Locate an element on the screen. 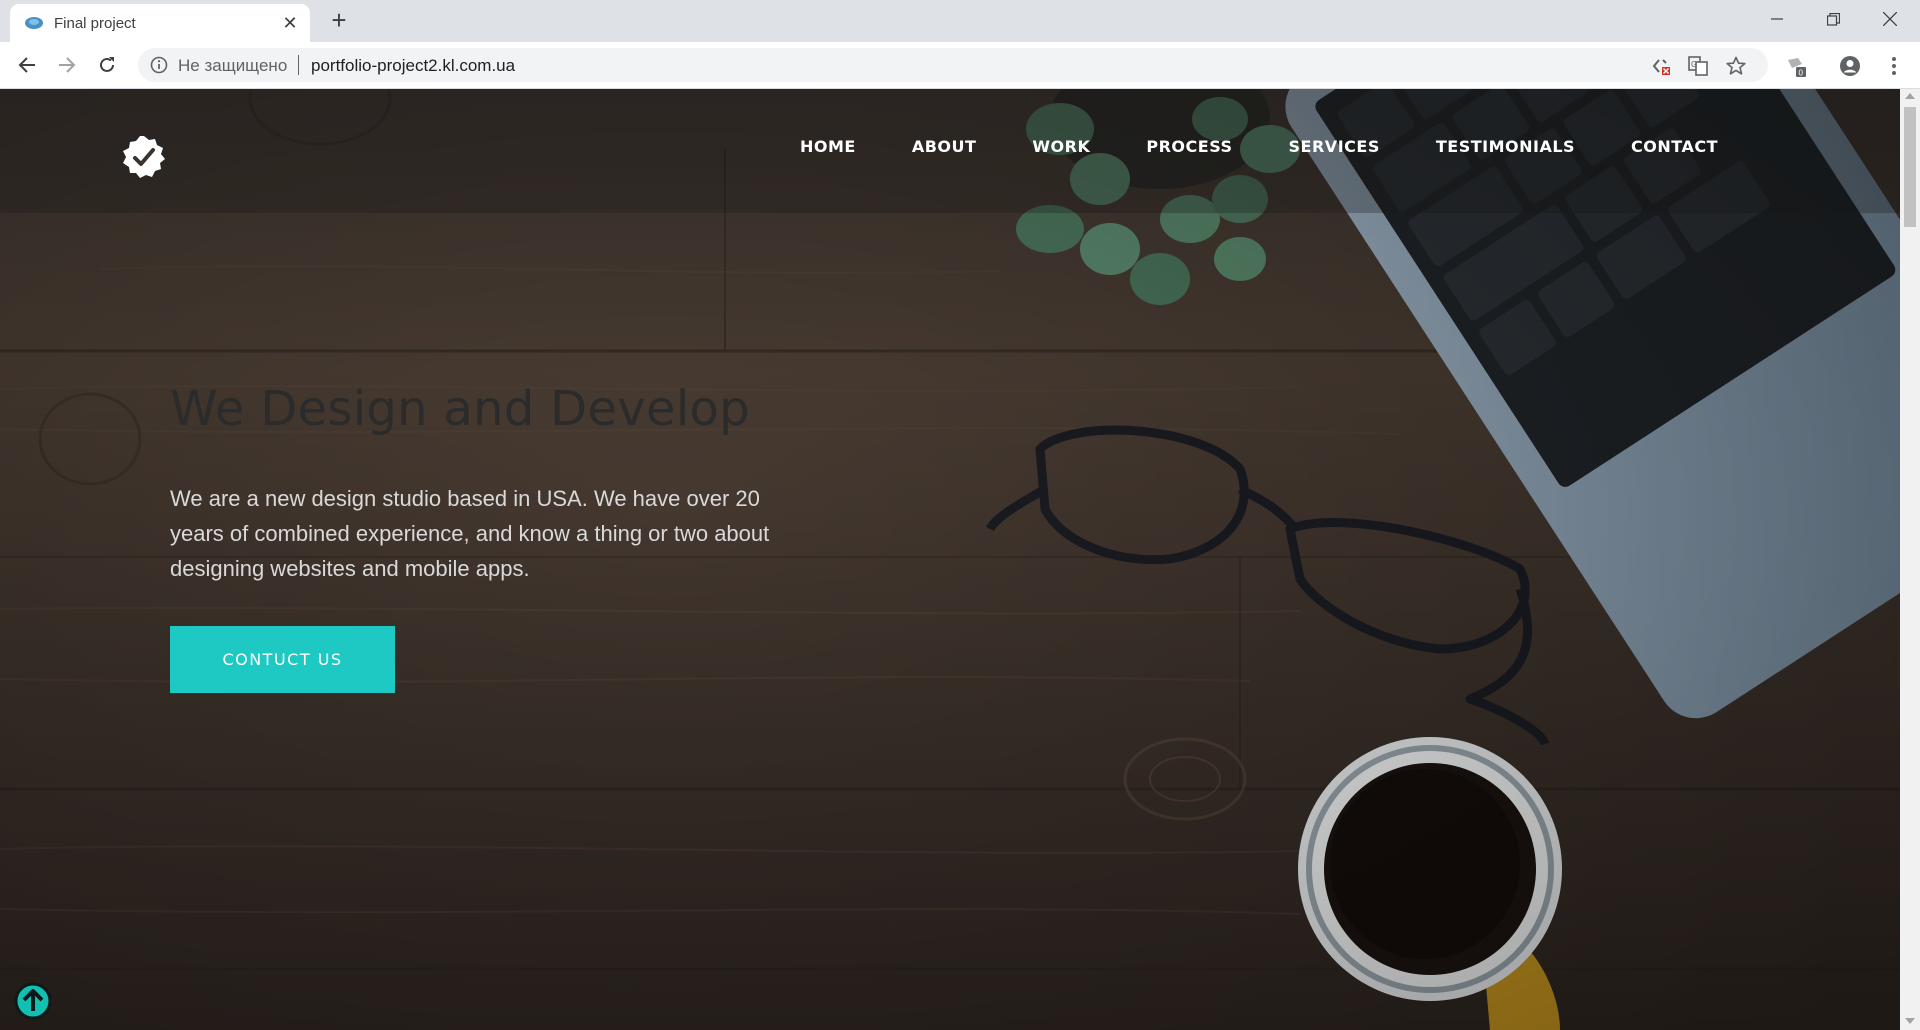 This screenshot has width=1920, height=1030. minimize-icon is located at coordinates (1777, 19).